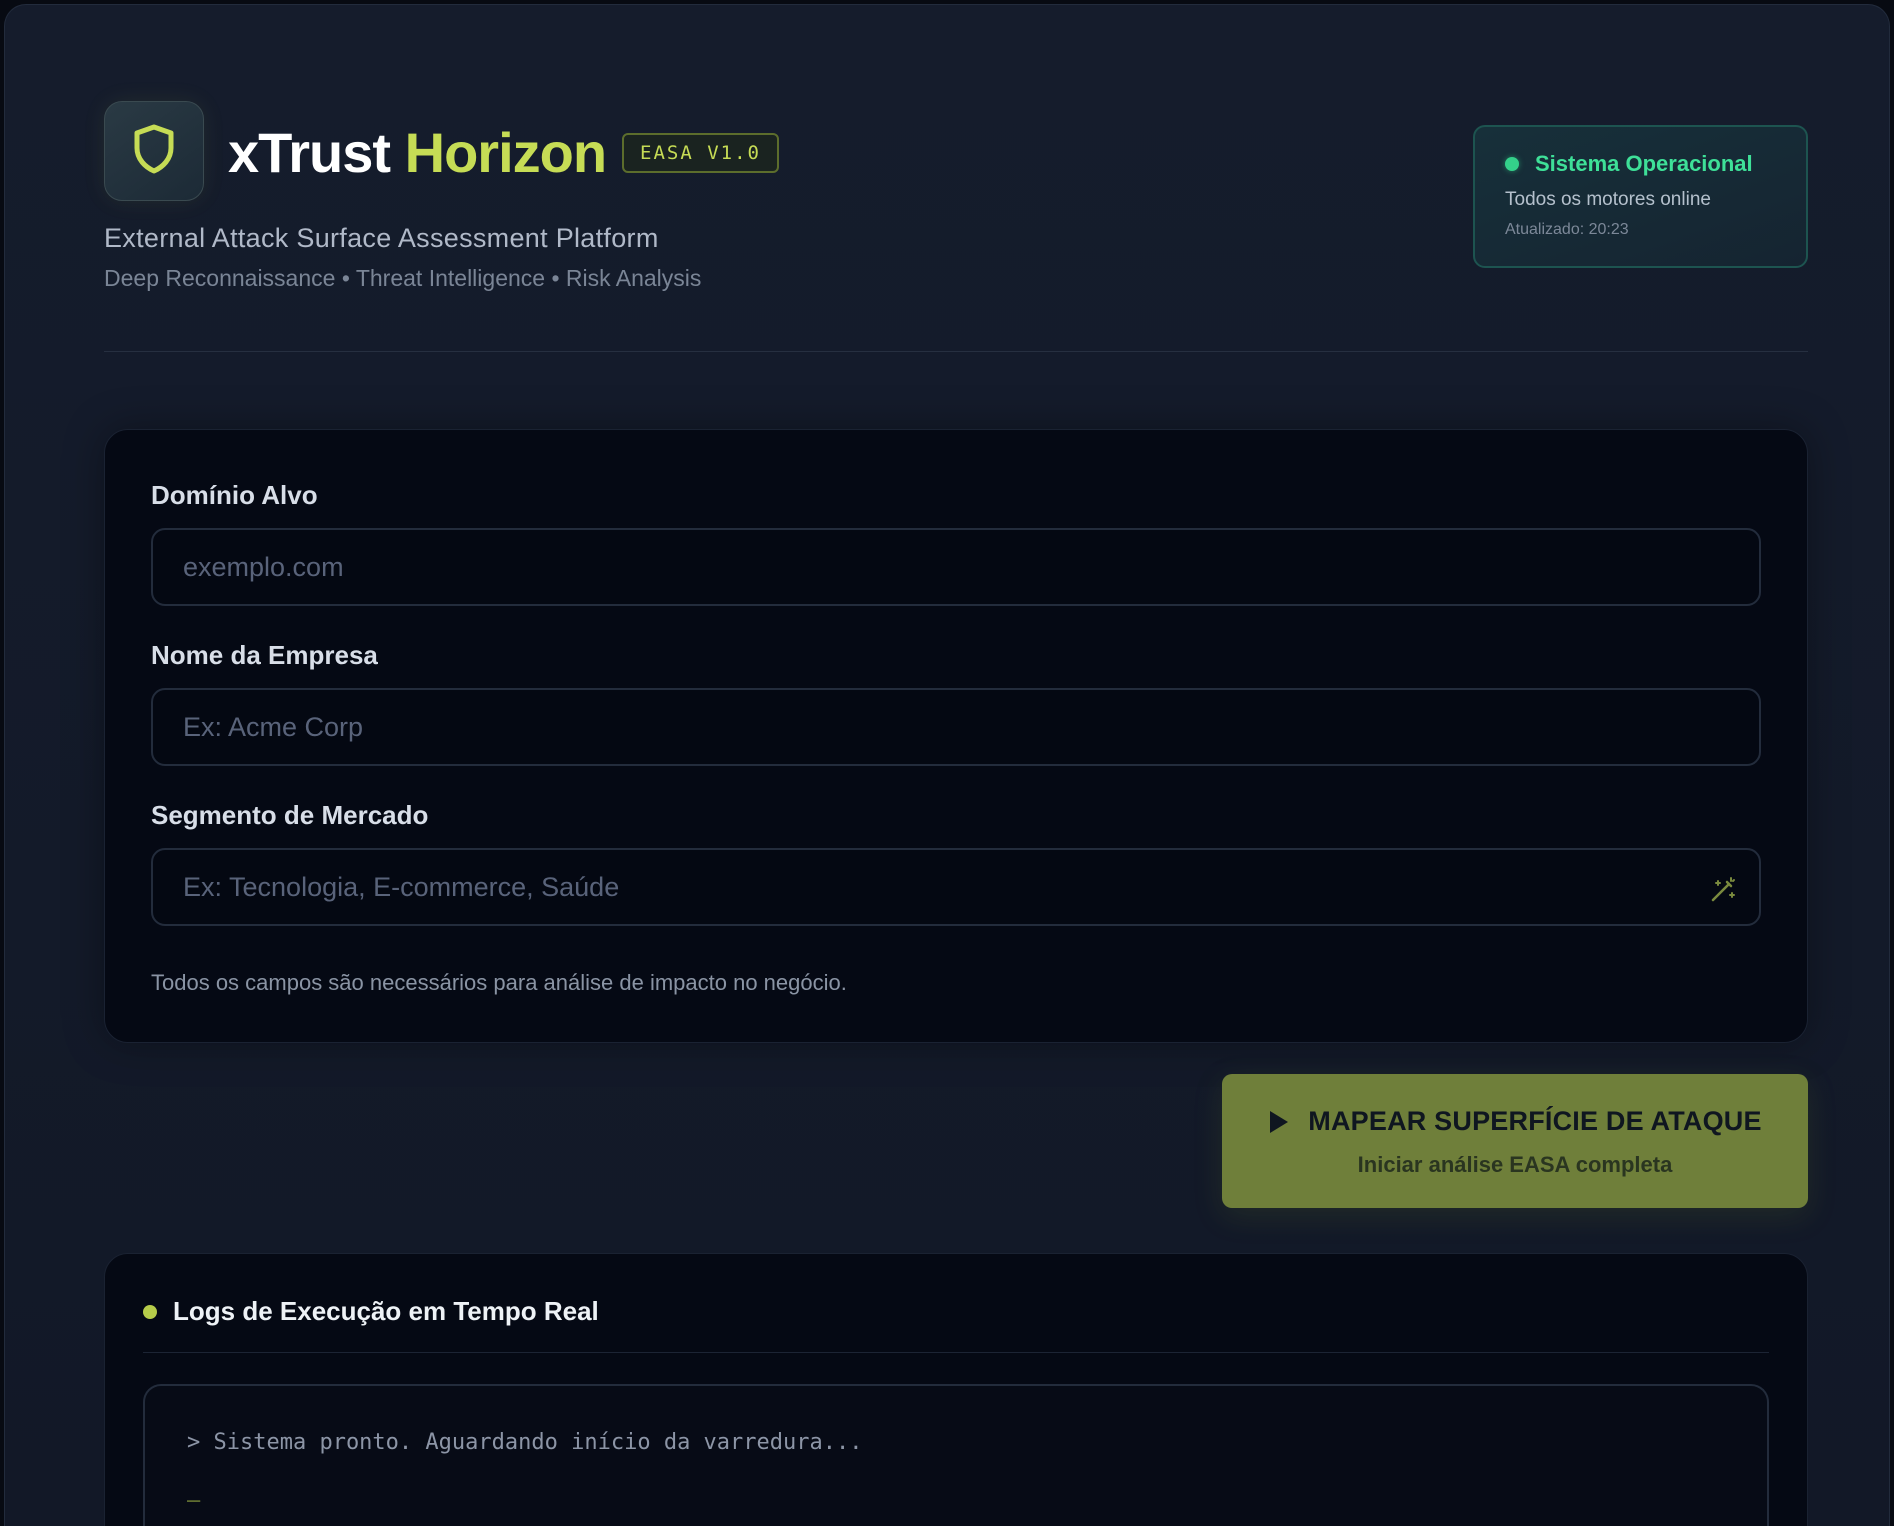  What do you see at coordinates (194, 1489) in the screenshot?
I see `console-cursor: _` at bounding box center [194, 1489].